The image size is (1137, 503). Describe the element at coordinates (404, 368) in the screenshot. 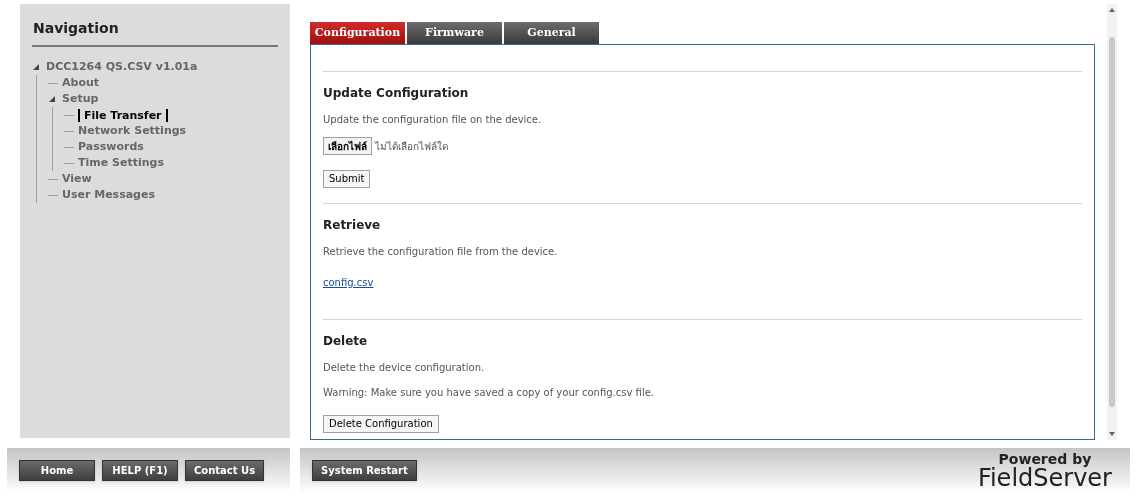

I see `description-text: Delete the device configuration.` at that location.